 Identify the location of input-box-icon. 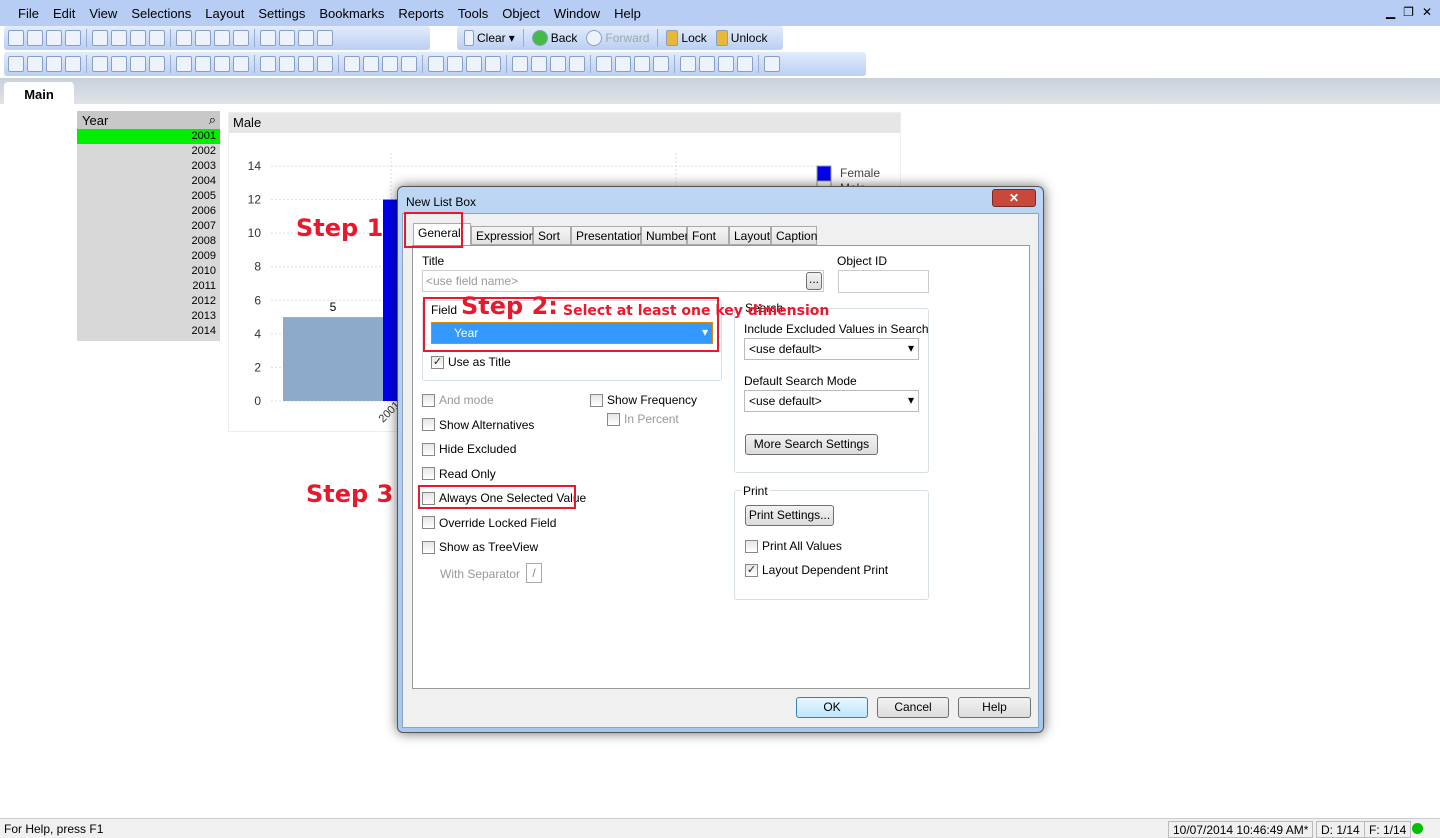
(203, 64).